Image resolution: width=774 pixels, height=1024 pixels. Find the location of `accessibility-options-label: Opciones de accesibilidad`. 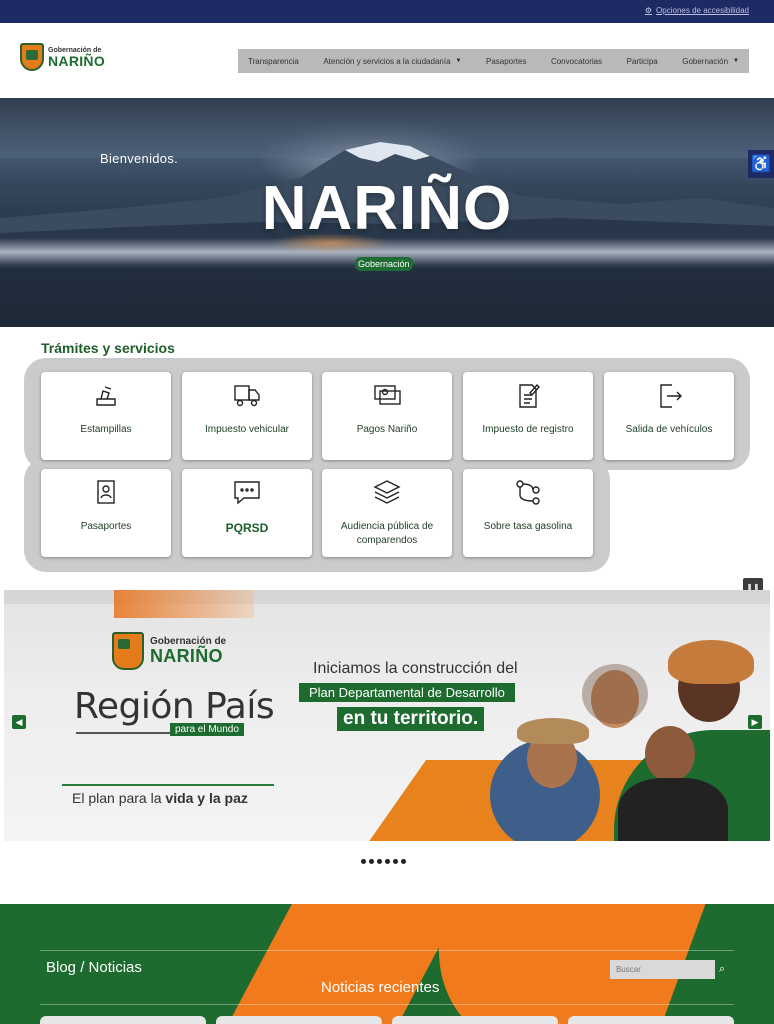

accessibility-options-label: Opciones de accesibilidad is located at coordinates (702, 10).